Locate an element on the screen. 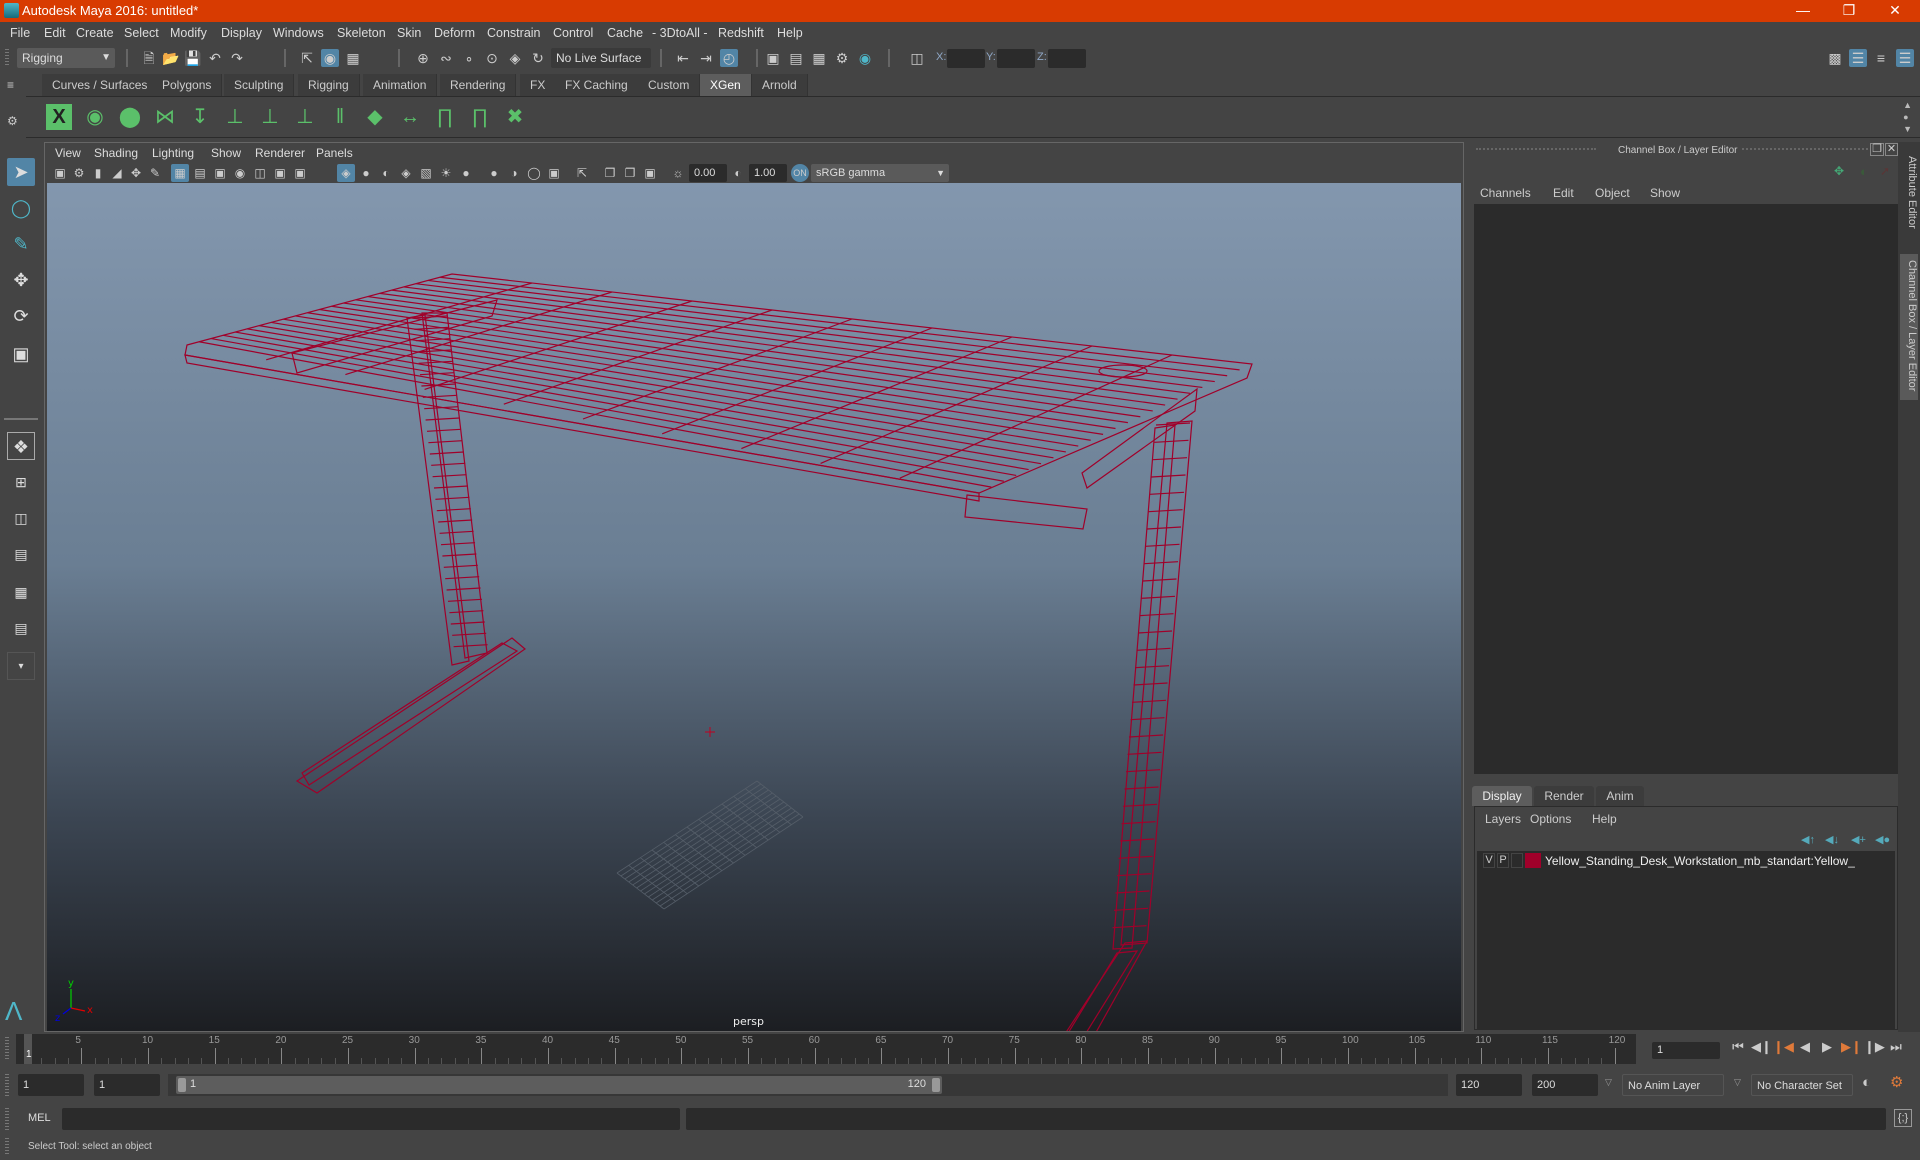  undo-icon: ↶ is located at coordinates (215, 58).